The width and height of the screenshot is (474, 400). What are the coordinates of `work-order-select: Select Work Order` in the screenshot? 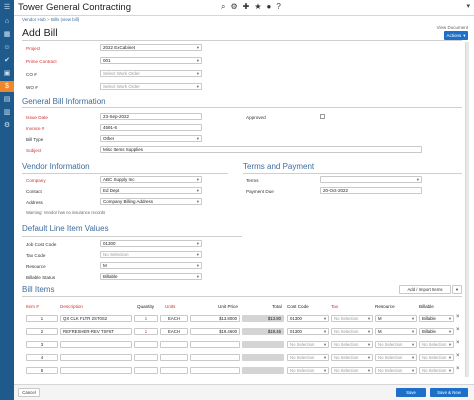 It's located at (151, 86).